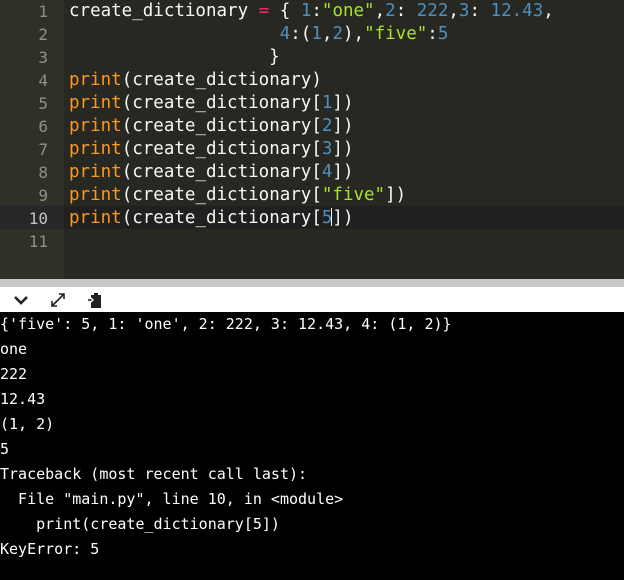 The image size is (624, 580). I want to click on clipboard-icon, so click(94, 300).